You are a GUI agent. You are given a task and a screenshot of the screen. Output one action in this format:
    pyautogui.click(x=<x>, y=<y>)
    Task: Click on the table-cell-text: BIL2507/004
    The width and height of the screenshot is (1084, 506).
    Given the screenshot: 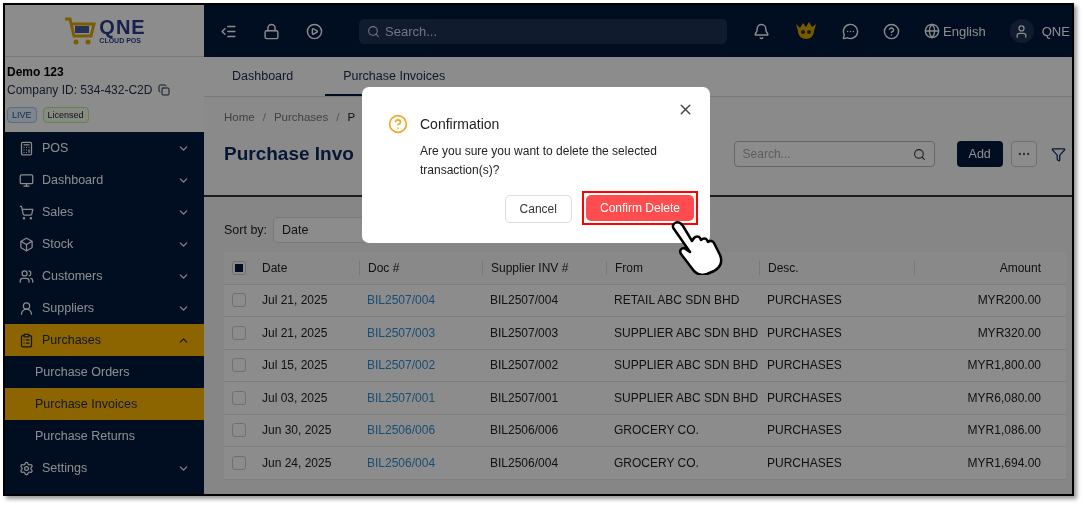 What is the action you would take?
    pyautogui.click(x=524, y=300)
    